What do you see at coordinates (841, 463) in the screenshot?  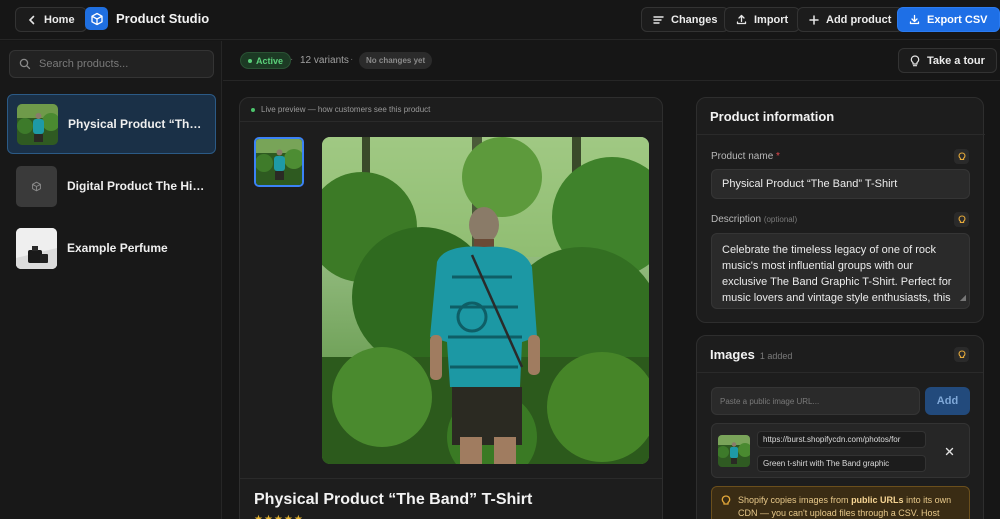 I see `image-alt-field: Green t-shirt with The Band graphic` at bounding box center [841, 463].